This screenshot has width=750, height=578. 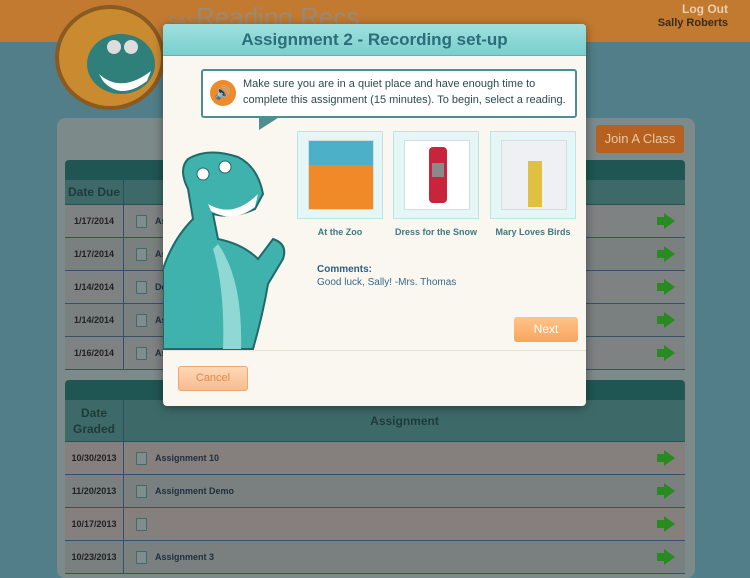 What do you see at coordinates (435, 232) in the screenshot?
I see `reading-label: Dress for the Snow` at bounding box center [435, 232].